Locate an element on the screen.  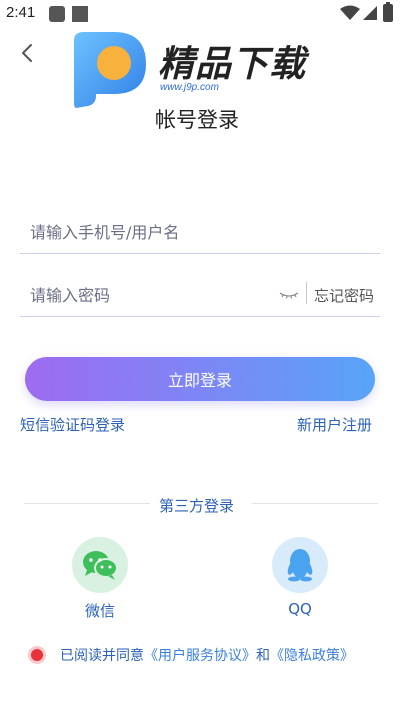
battery-icon is located at coordinates (388, 12).